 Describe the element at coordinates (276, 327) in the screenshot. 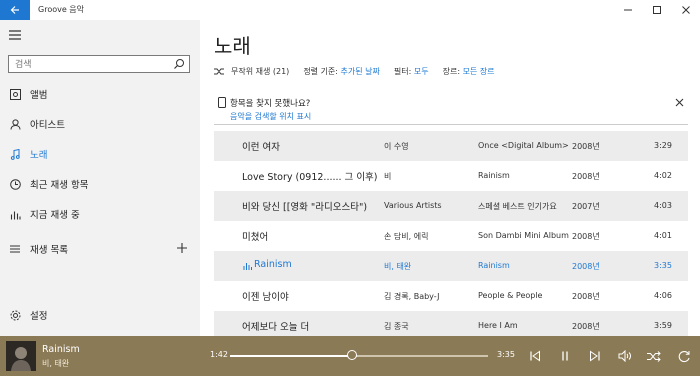

I see `song-title: 어제보다 오늘 더` at that location.